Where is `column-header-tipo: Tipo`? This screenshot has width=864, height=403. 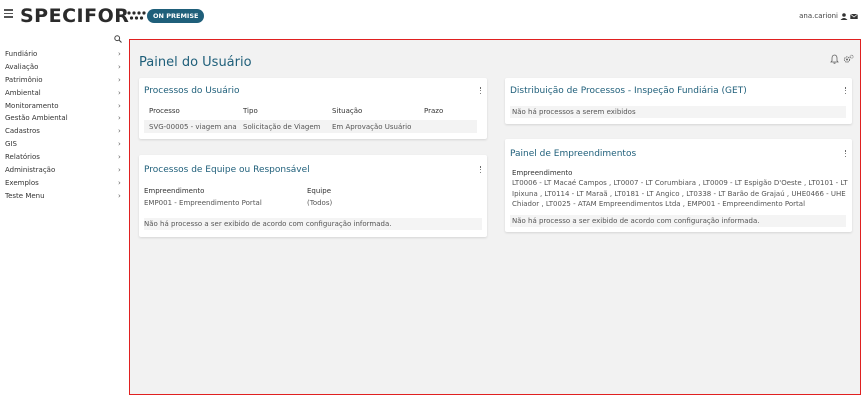 column-header-tipo: Tipo is located at coordinates (250, 111).